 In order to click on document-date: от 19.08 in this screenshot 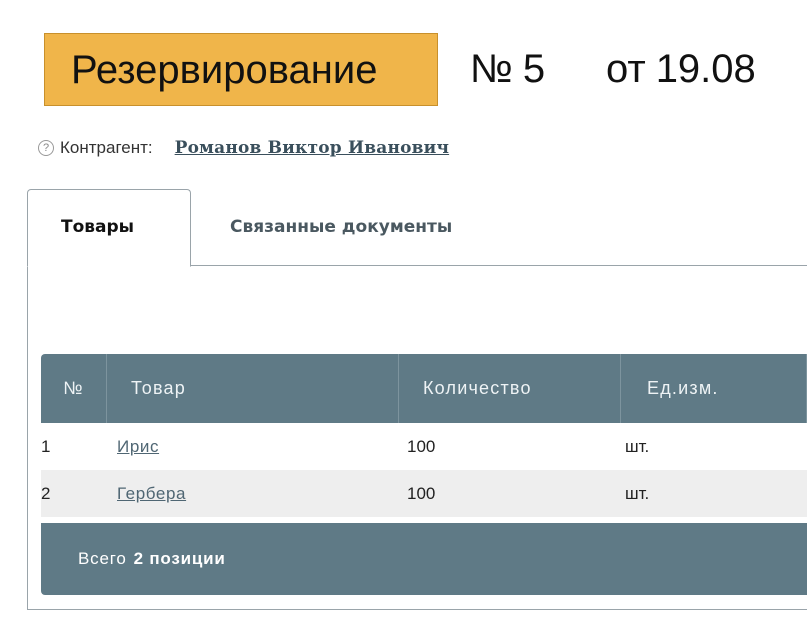, I will do `click(681, 69)`.